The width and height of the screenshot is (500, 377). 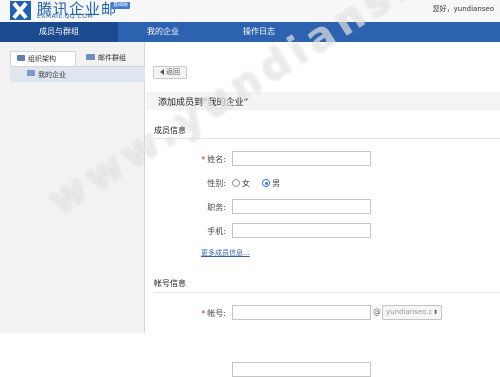 I want to click on edition-badge: 基础版, so click(x=121, y=5).